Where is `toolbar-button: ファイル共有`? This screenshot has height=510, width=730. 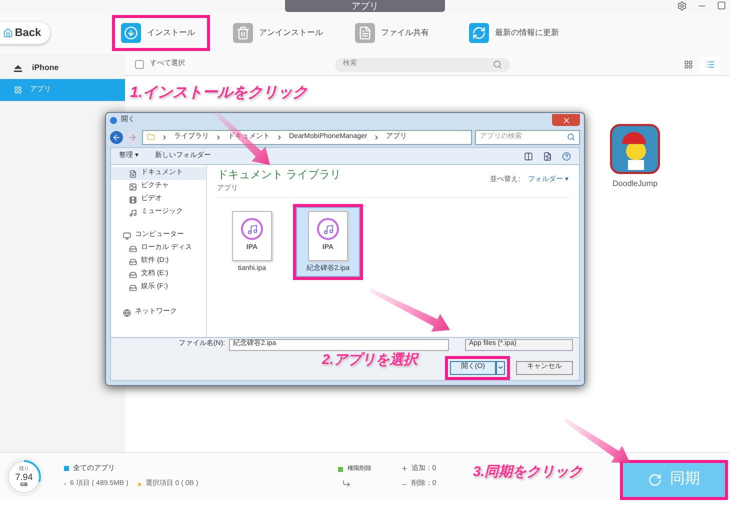
toolbar-button: ファイル共有 is located at coordinates (396, 33).